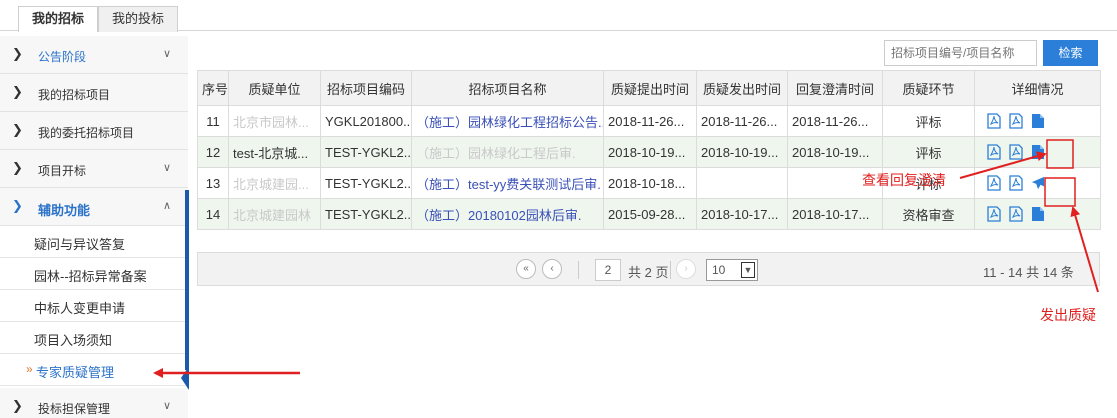 The width and height of the screenshot is (1117, 418). Describe the element at coordinates (187, 280) in the screenshot. I see `sidebar-active-indicator` at that location.